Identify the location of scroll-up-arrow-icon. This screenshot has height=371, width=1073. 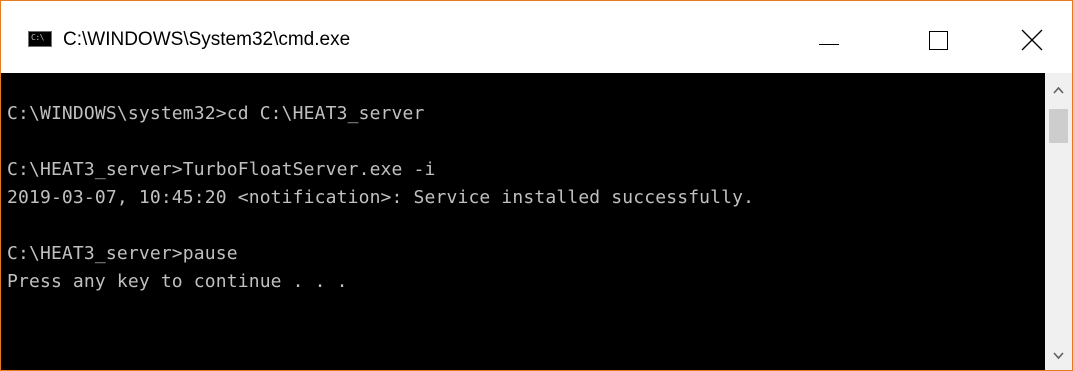
(1058, 90).